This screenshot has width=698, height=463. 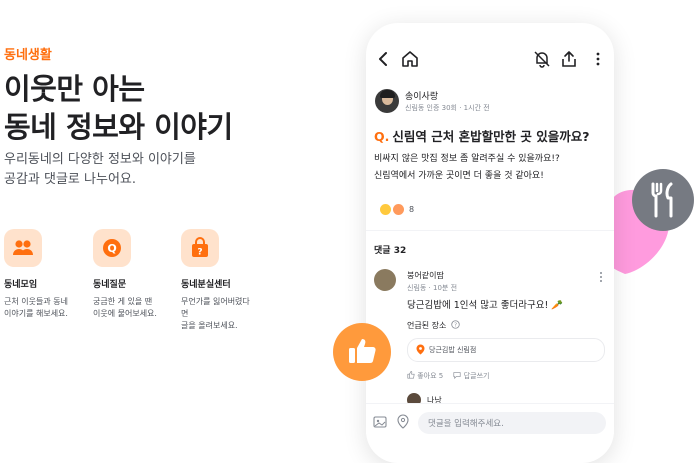 I want to click on home-icon, so click(x=410, y=59).